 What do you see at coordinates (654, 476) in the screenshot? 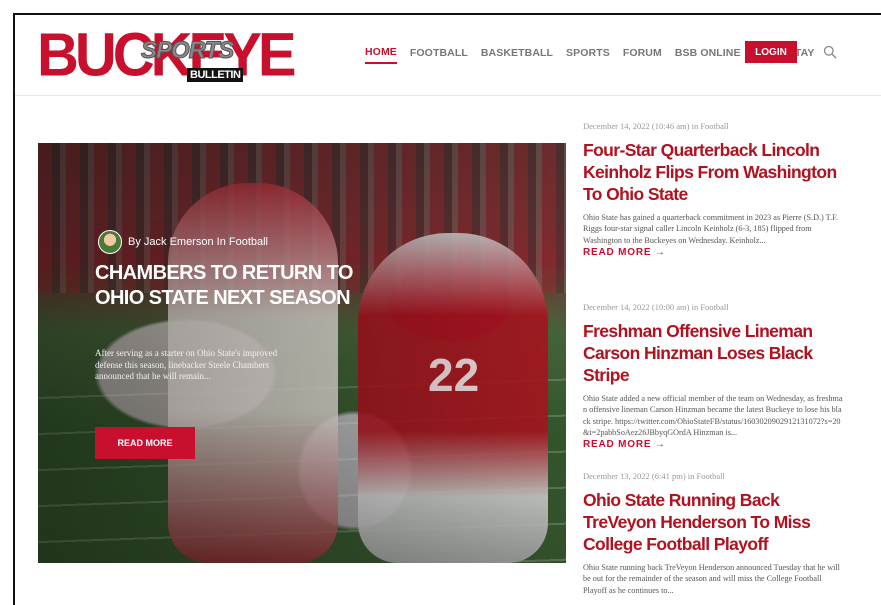
I see `article-meta: December 13, 2022 (6:41 pm) in Football` at bounding box center [654, 476].